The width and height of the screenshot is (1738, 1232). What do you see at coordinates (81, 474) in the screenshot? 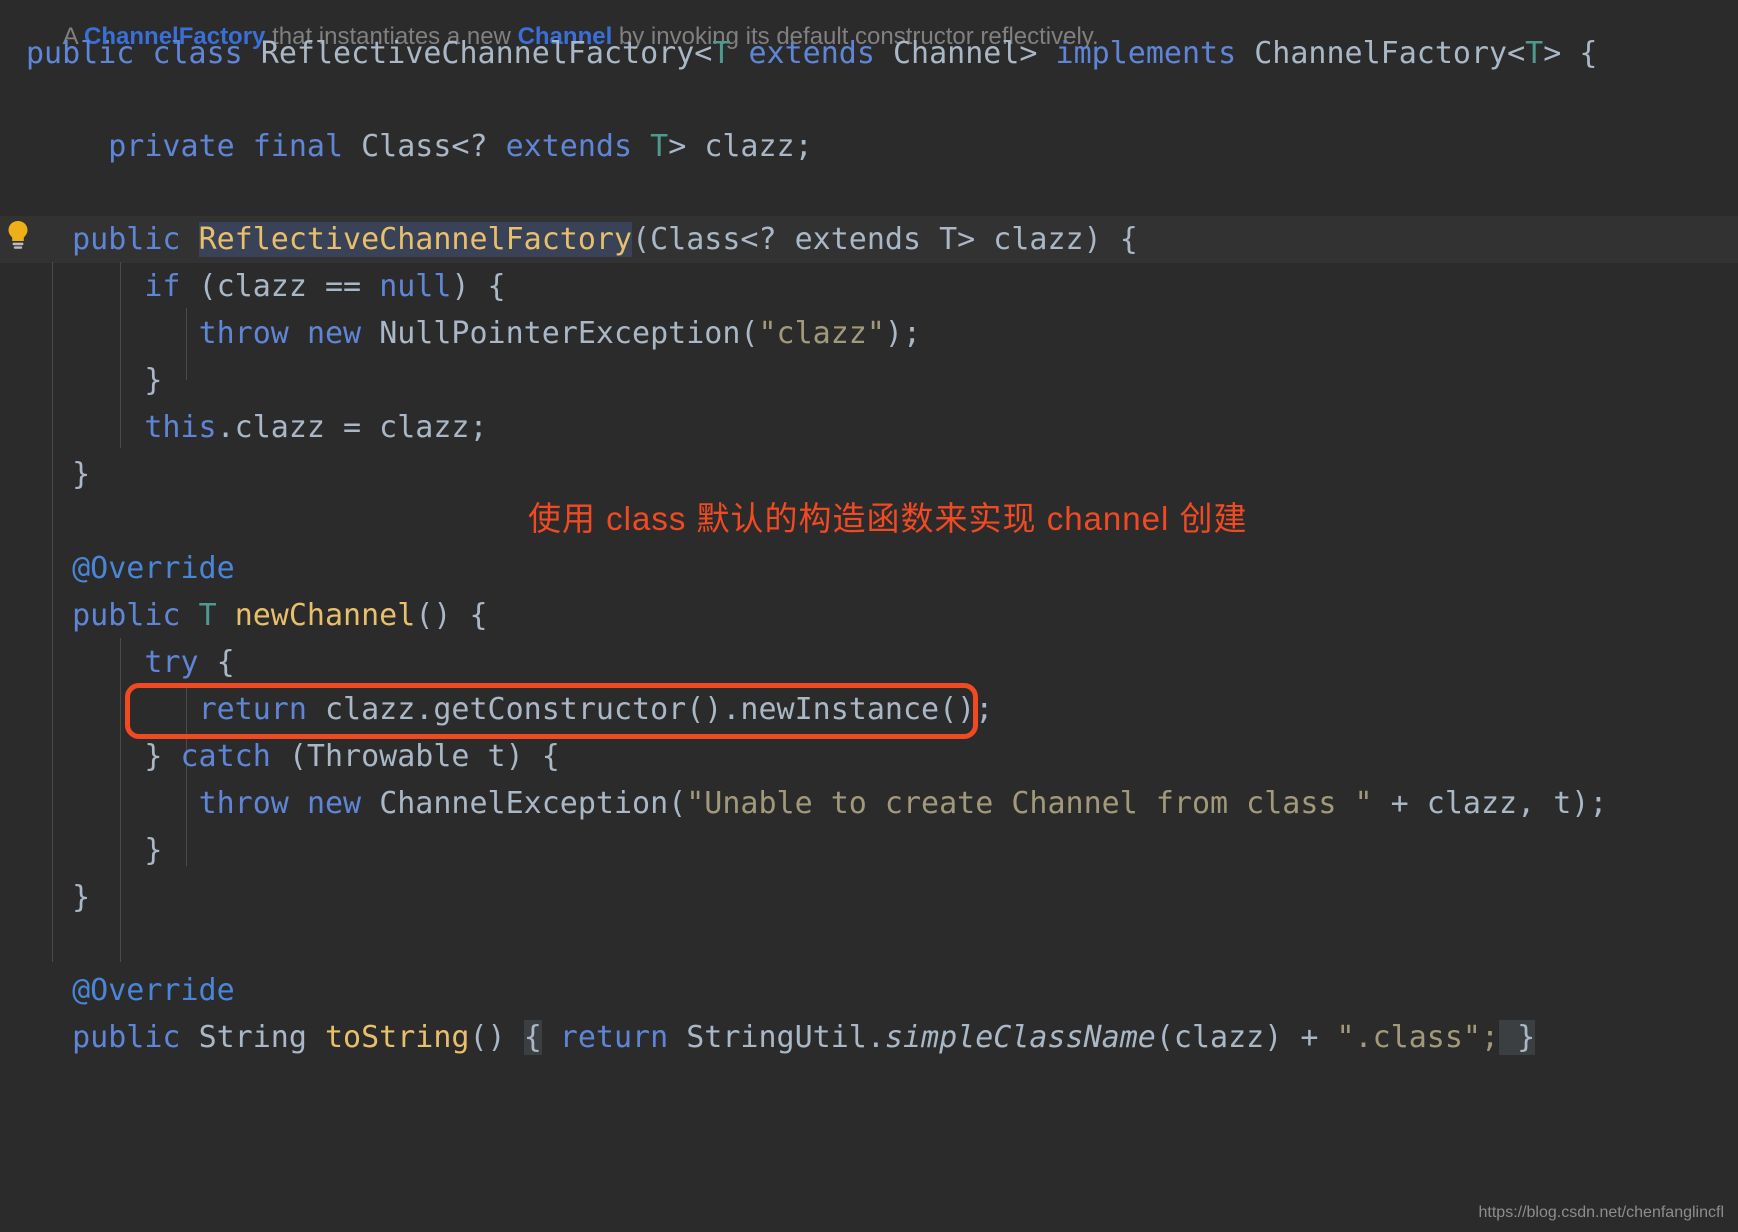
I see `close-ctor-brace: }` at bounding box center [81, 474].